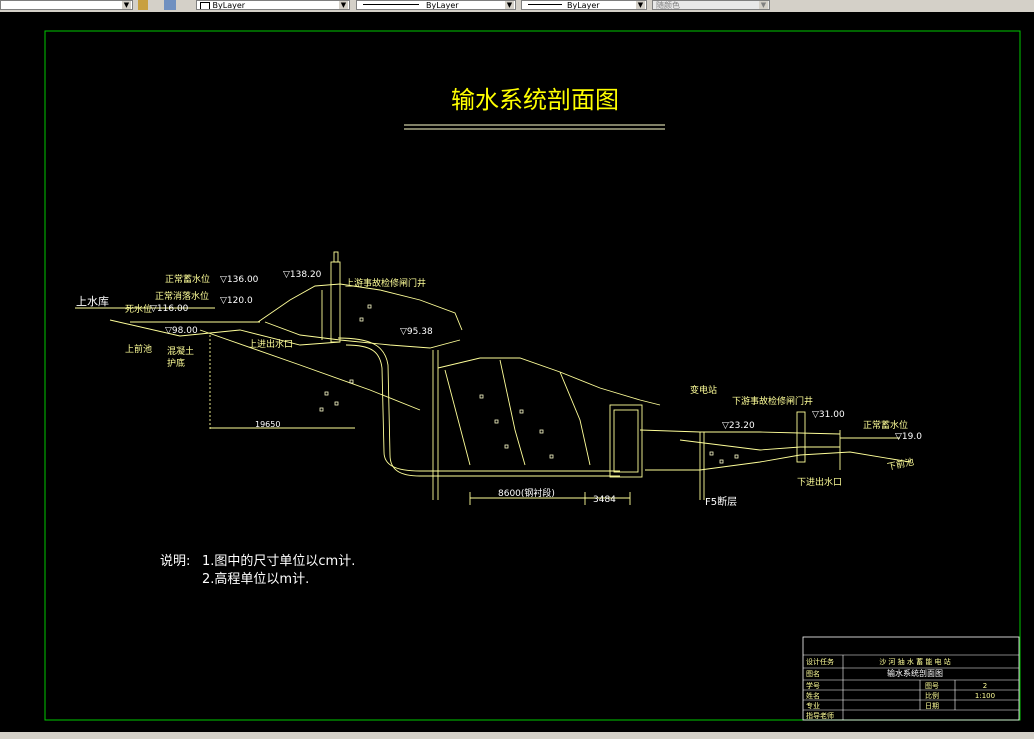 The height and width of the screenshot is (739, 1034). What do you see at coordinates (535, 100) in the screenshot?
I see `drawing-title: 输水系统剖面图` at bounding box center [535, 100].